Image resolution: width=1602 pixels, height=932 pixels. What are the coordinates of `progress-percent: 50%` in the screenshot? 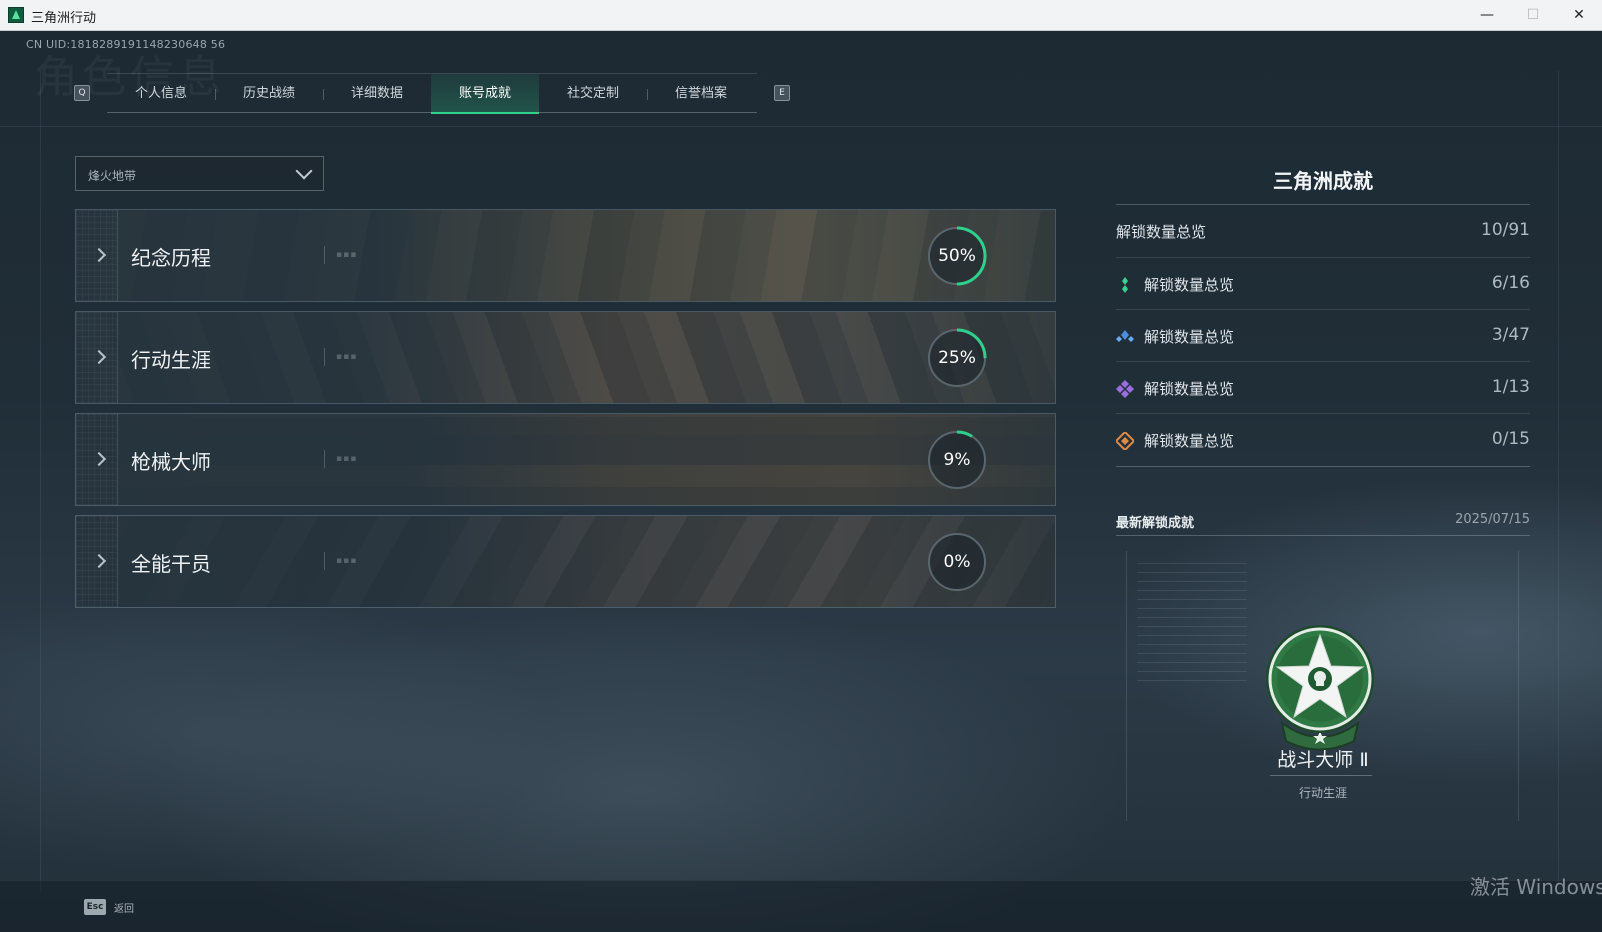 It's located at (957, 256).